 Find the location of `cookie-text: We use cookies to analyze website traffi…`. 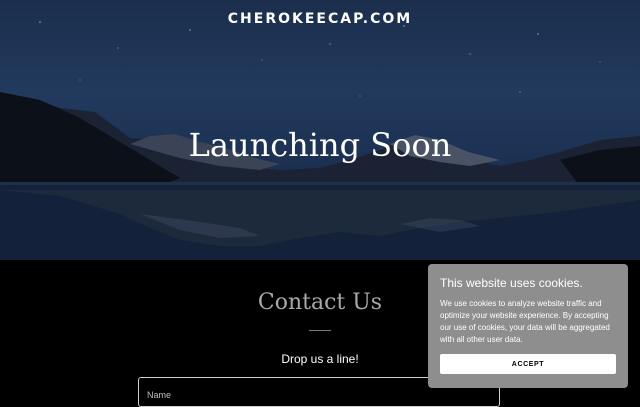

cookie-text: We use cookies to analyze website traffi… is located at coordinates (525, 321).